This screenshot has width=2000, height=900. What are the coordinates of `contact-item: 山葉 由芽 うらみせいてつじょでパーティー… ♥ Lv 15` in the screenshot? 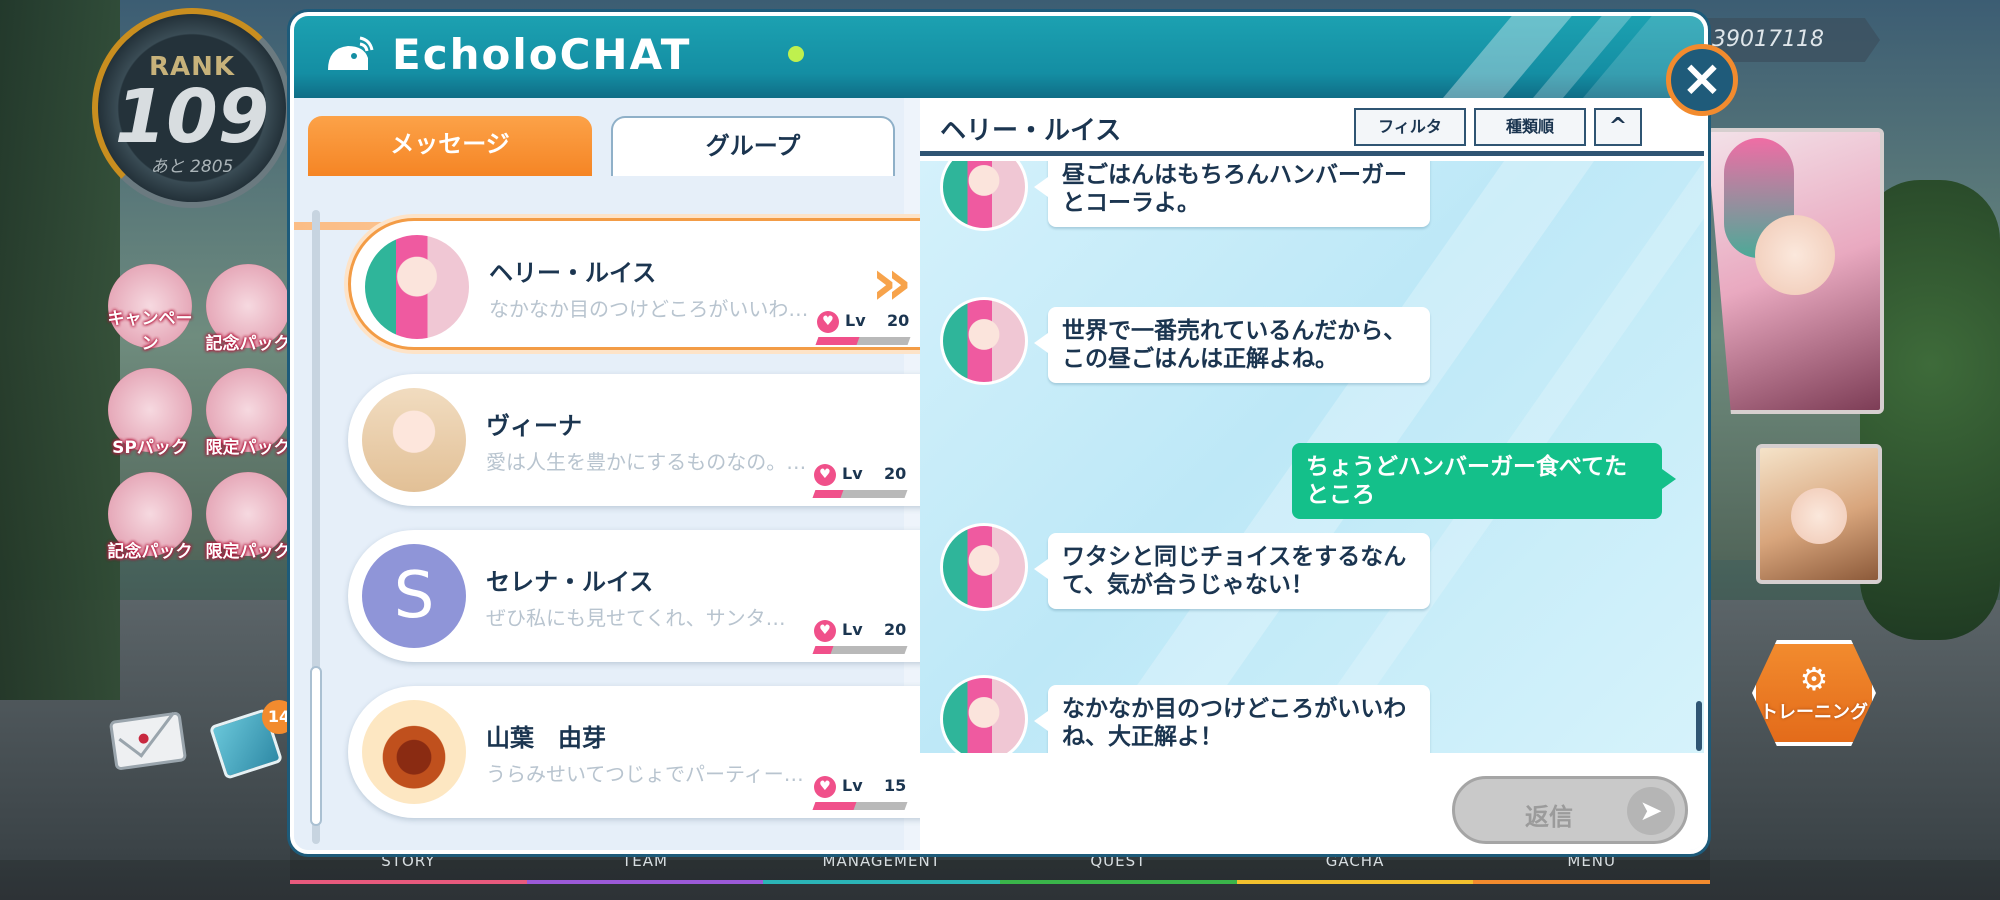 It's located at (638, 752).